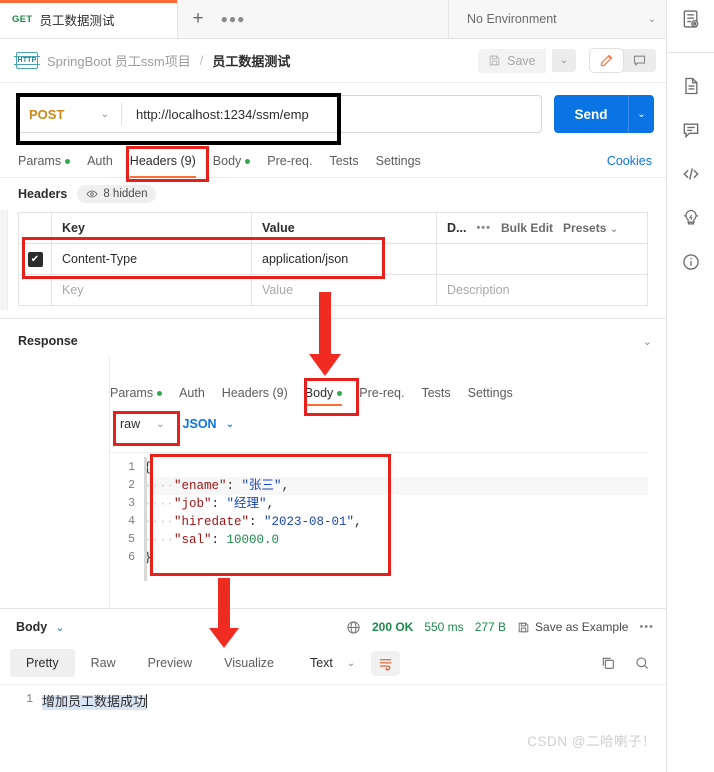  What do you see at coordinates (641, 114) in the screenshot?
I see `send-options-button: ⌄` at bounding box center [641, 114].